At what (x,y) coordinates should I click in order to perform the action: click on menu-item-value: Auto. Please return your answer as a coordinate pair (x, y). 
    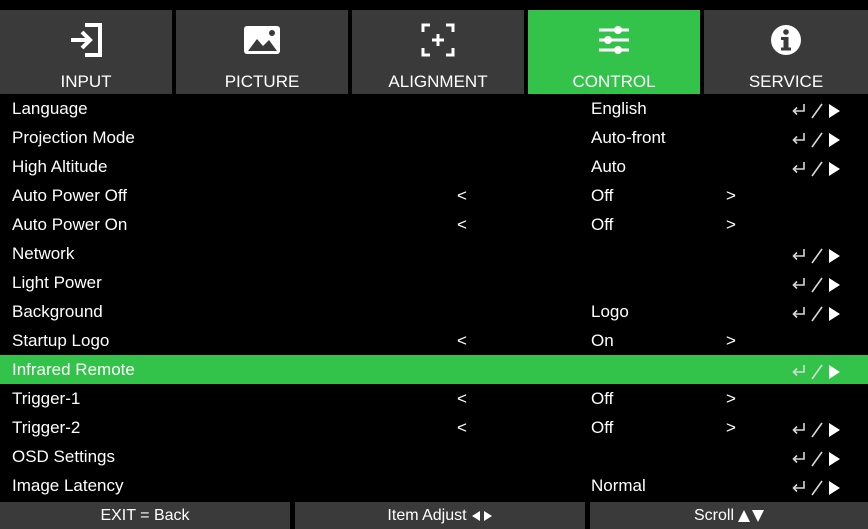
    Looking at the image, I should click on (608, 166).